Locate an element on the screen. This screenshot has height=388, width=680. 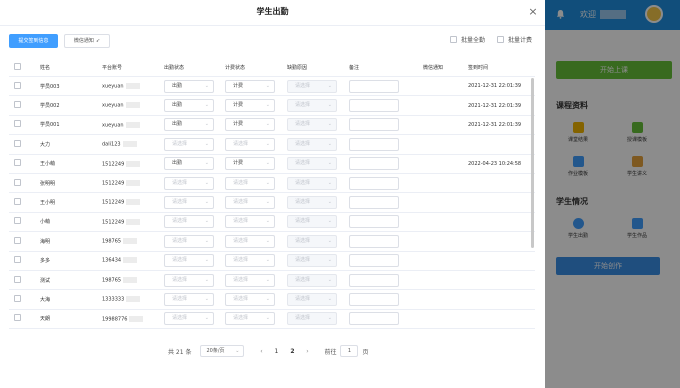
page-size-select: 20条/页 ⌄ is located at coordinates (222, 351).